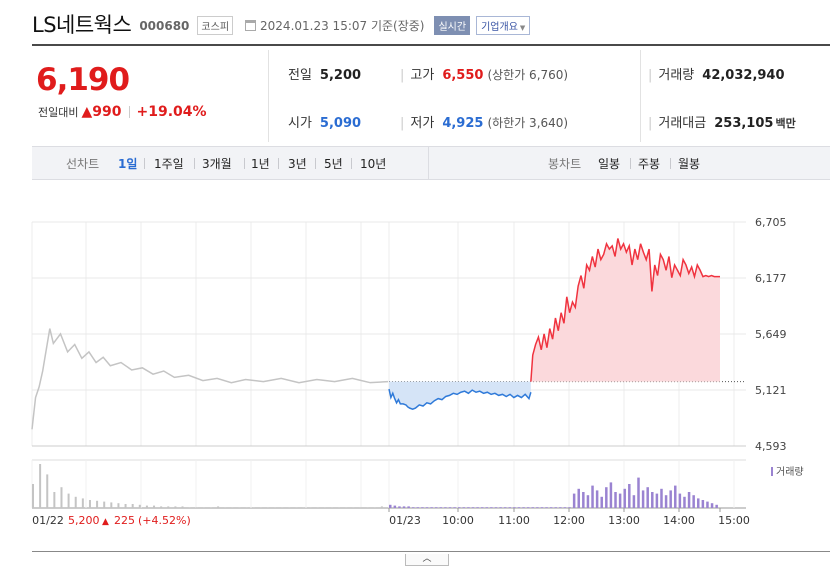 The image size is (830, 567). I want to click on change-label: 전일대비, so click(58, 112).